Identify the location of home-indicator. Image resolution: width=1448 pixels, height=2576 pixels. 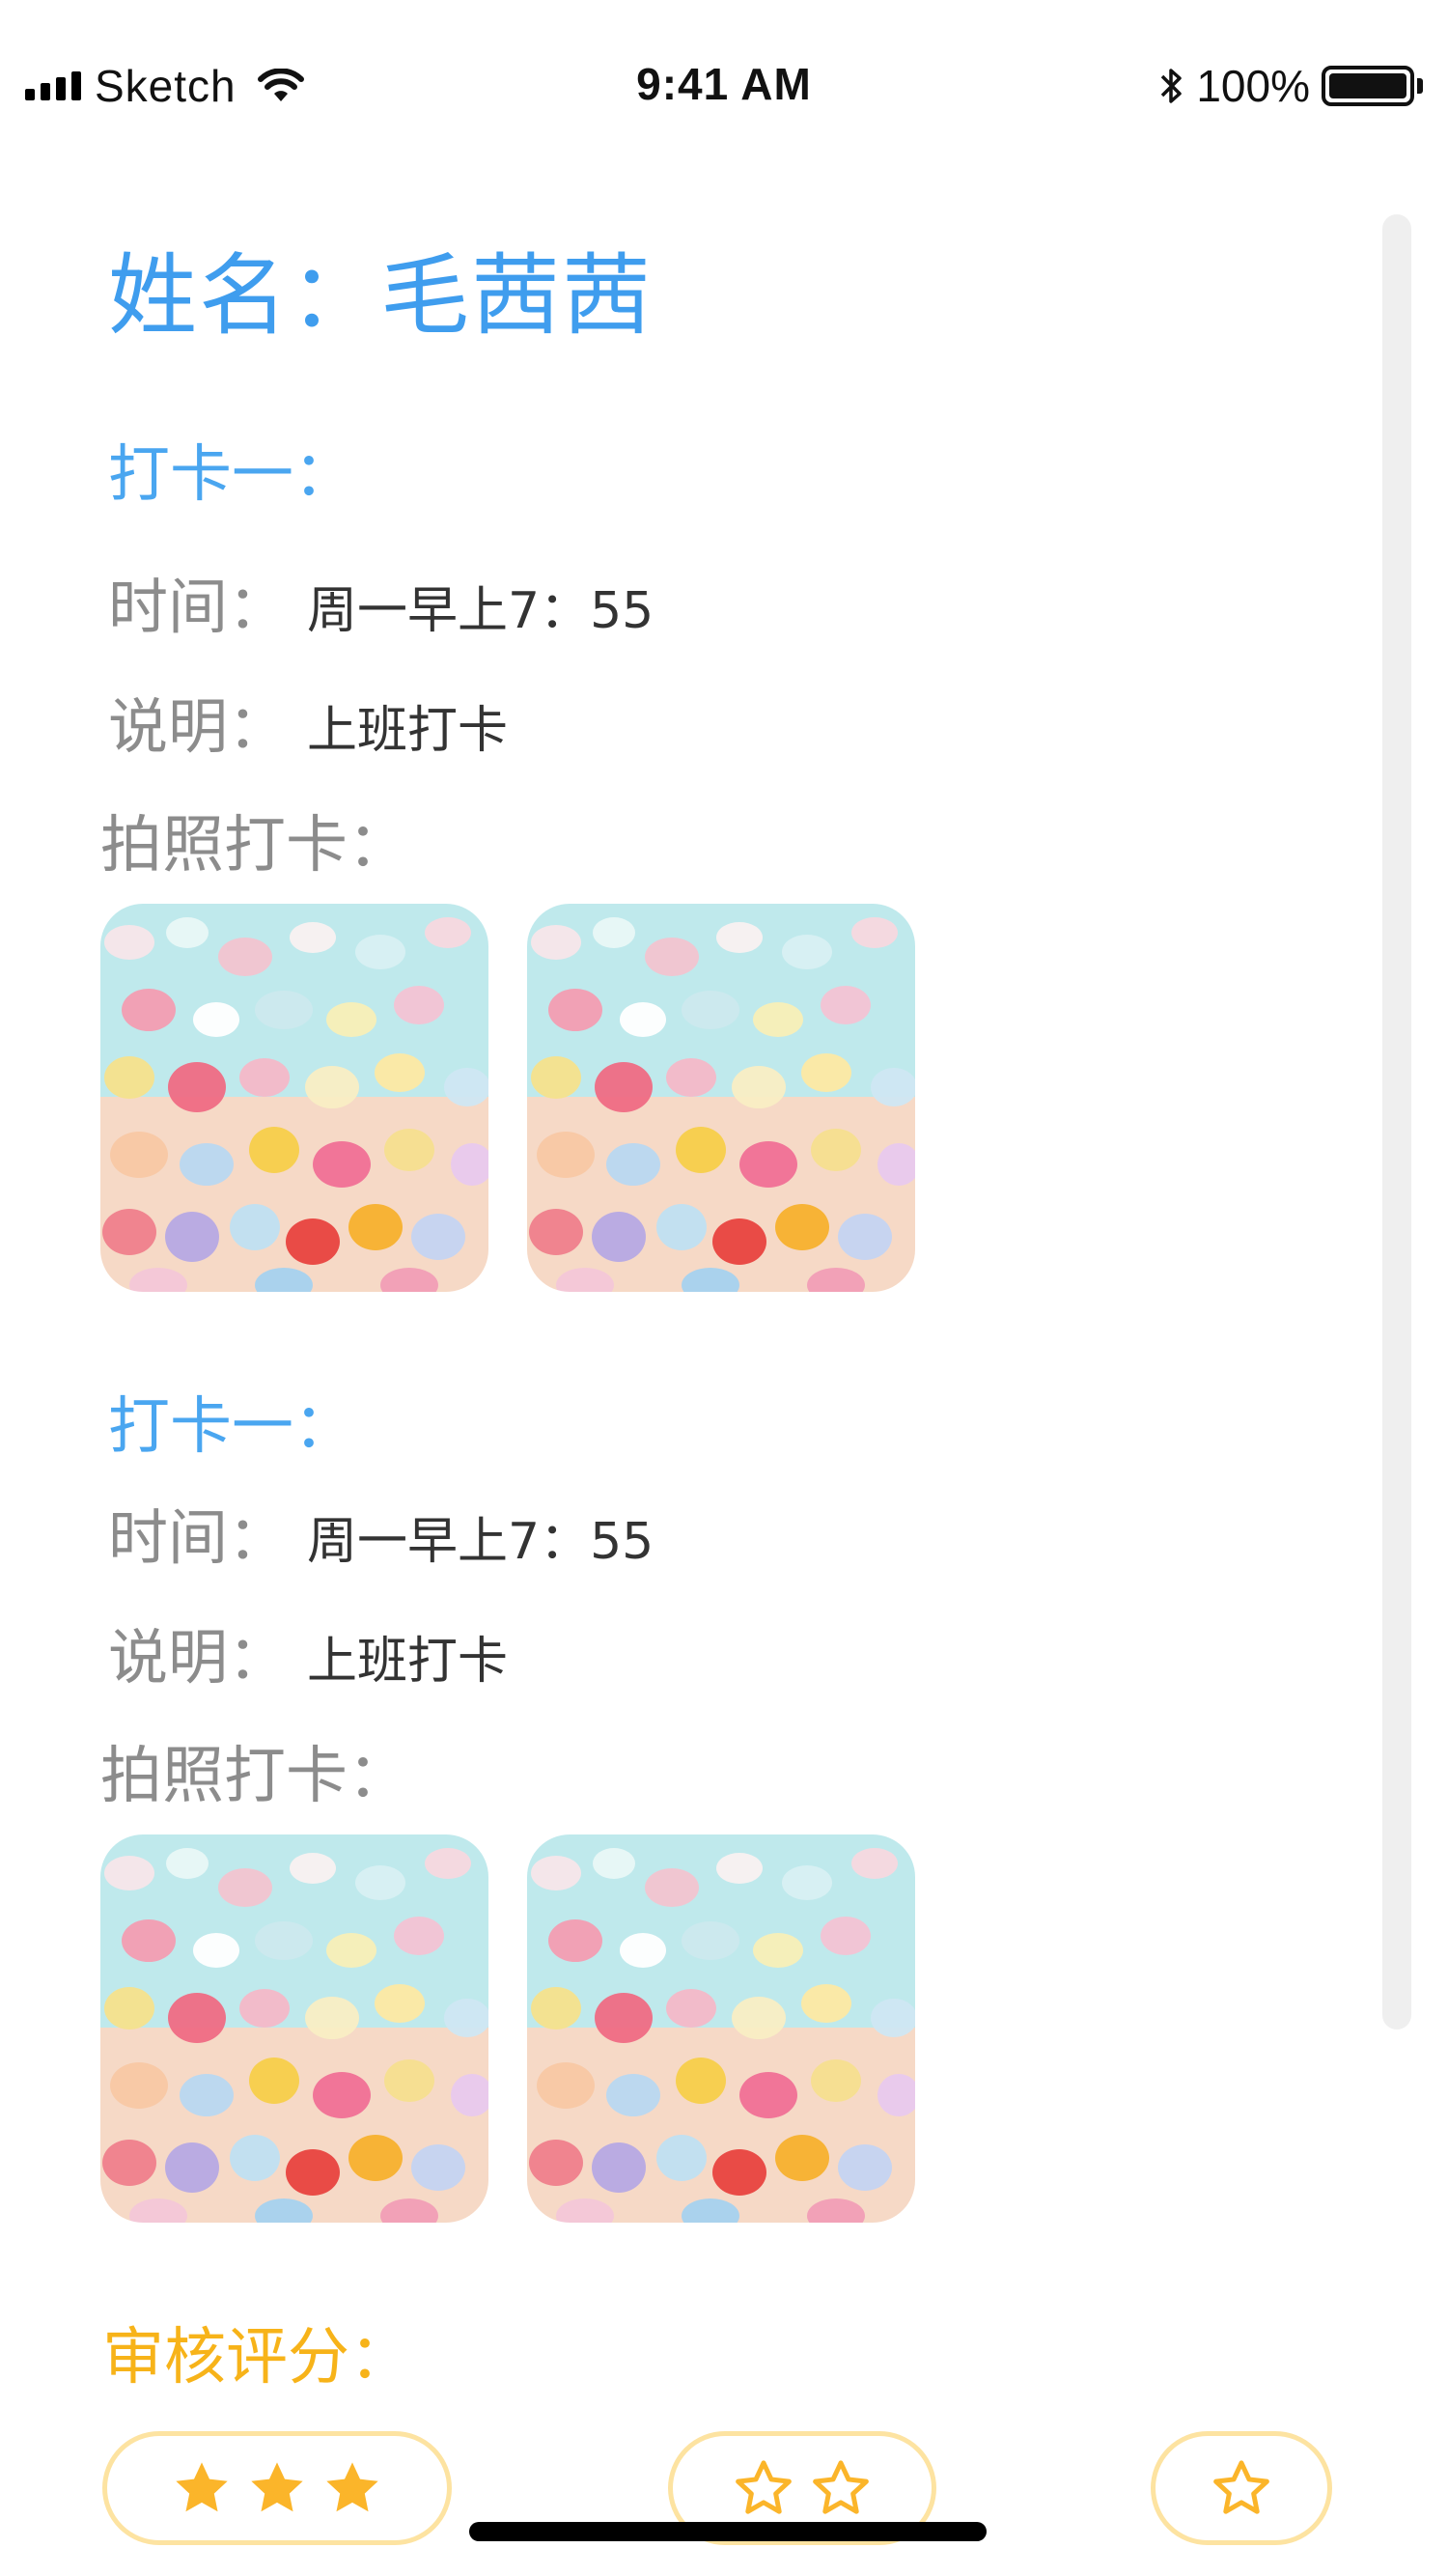
(728, 2532).